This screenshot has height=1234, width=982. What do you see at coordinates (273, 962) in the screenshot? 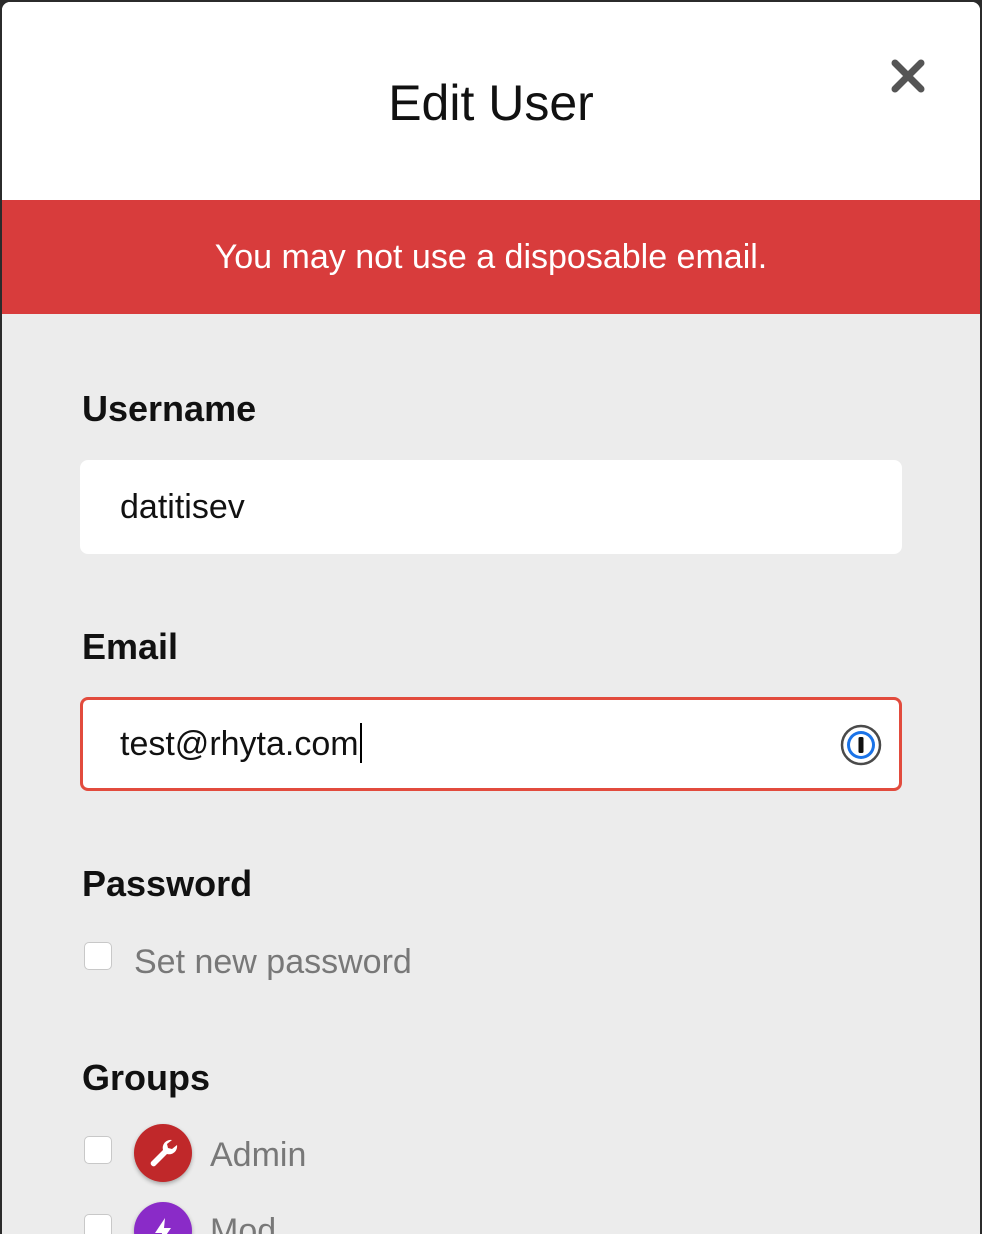
I see `set-new-password-label: Set new password` at bounding box center [273, 962].